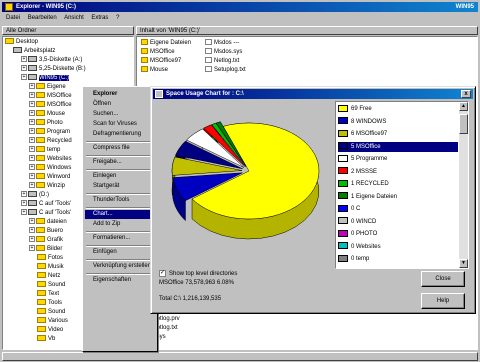 This screenshot has height=362, width=480. Describe the element at coordinates (120, 104) in the screenshot. I see `context-menu-item: Öffnen` at that location.